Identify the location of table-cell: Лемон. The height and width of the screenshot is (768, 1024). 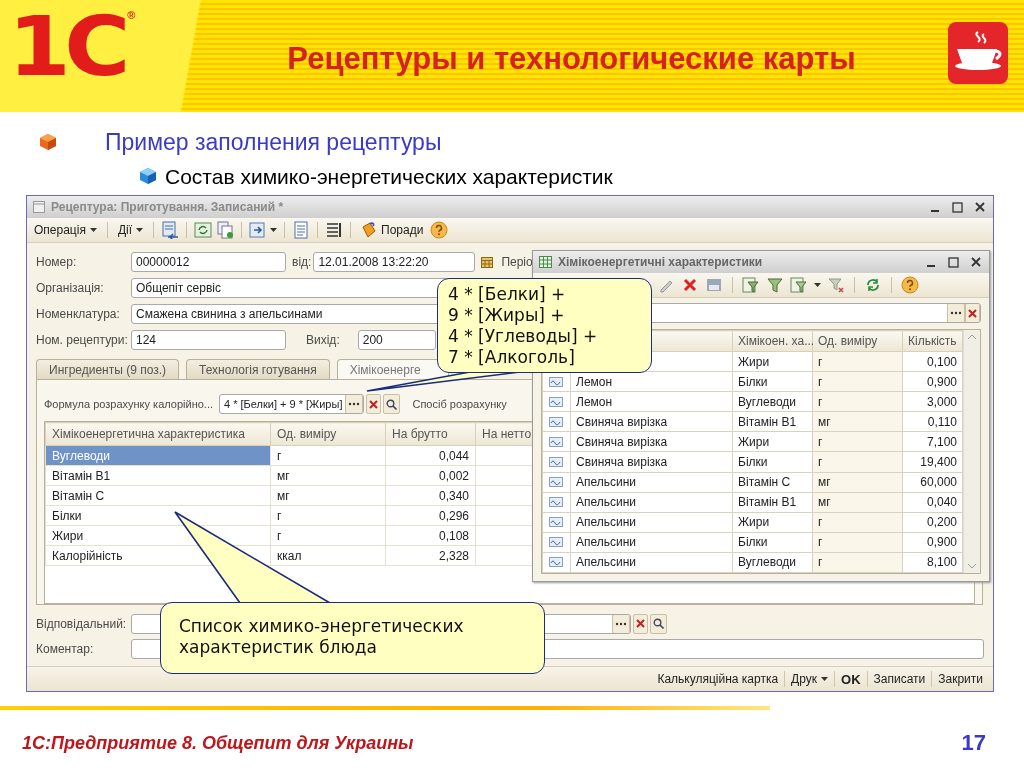
(651, 401).